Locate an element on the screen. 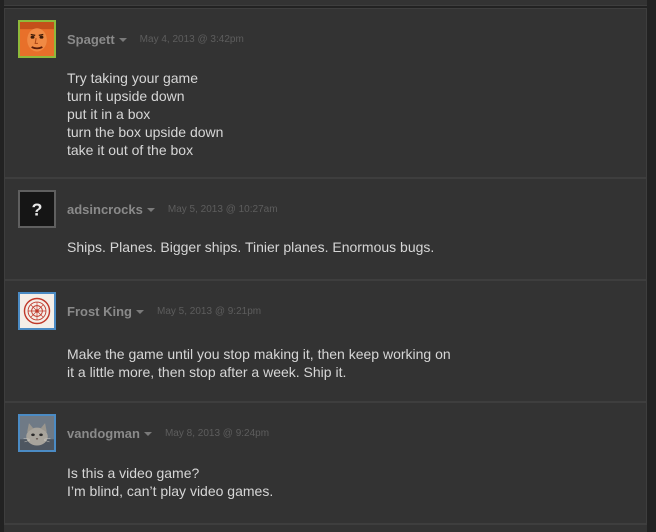 This screenshot has width=656, height=532. comment-timestamp: May 4, 2013 @ 3:42pm is located at coordinates (191, 39).